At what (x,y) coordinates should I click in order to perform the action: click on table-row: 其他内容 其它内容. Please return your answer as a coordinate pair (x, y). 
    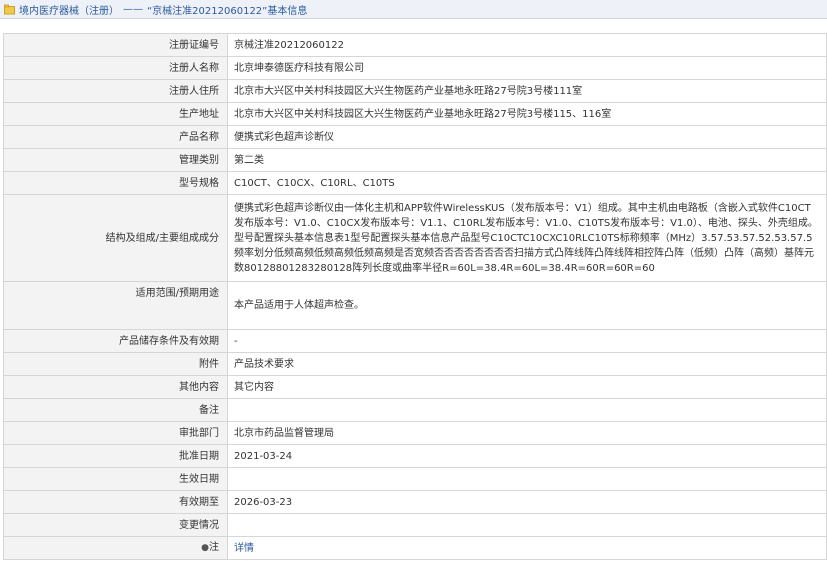
    Looking at the image, I should click on (415, 387).